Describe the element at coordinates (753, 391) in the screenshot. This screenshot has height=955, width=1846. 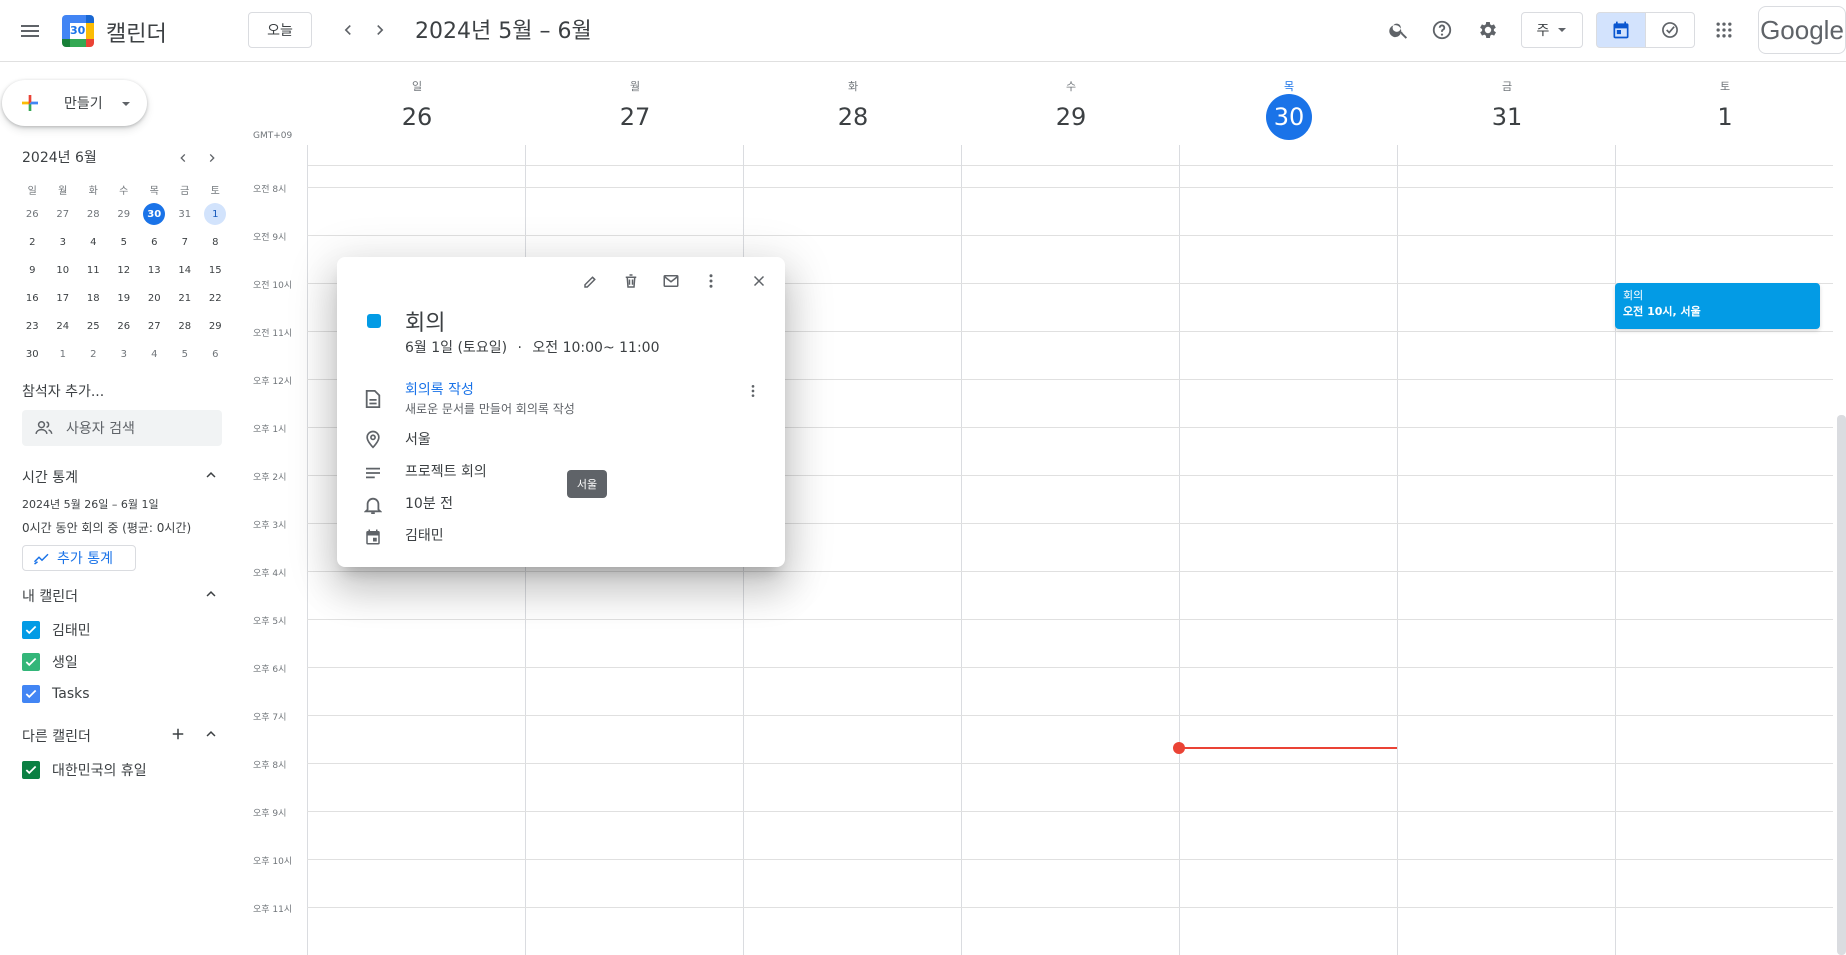
I see `notes-more-button` at that location.